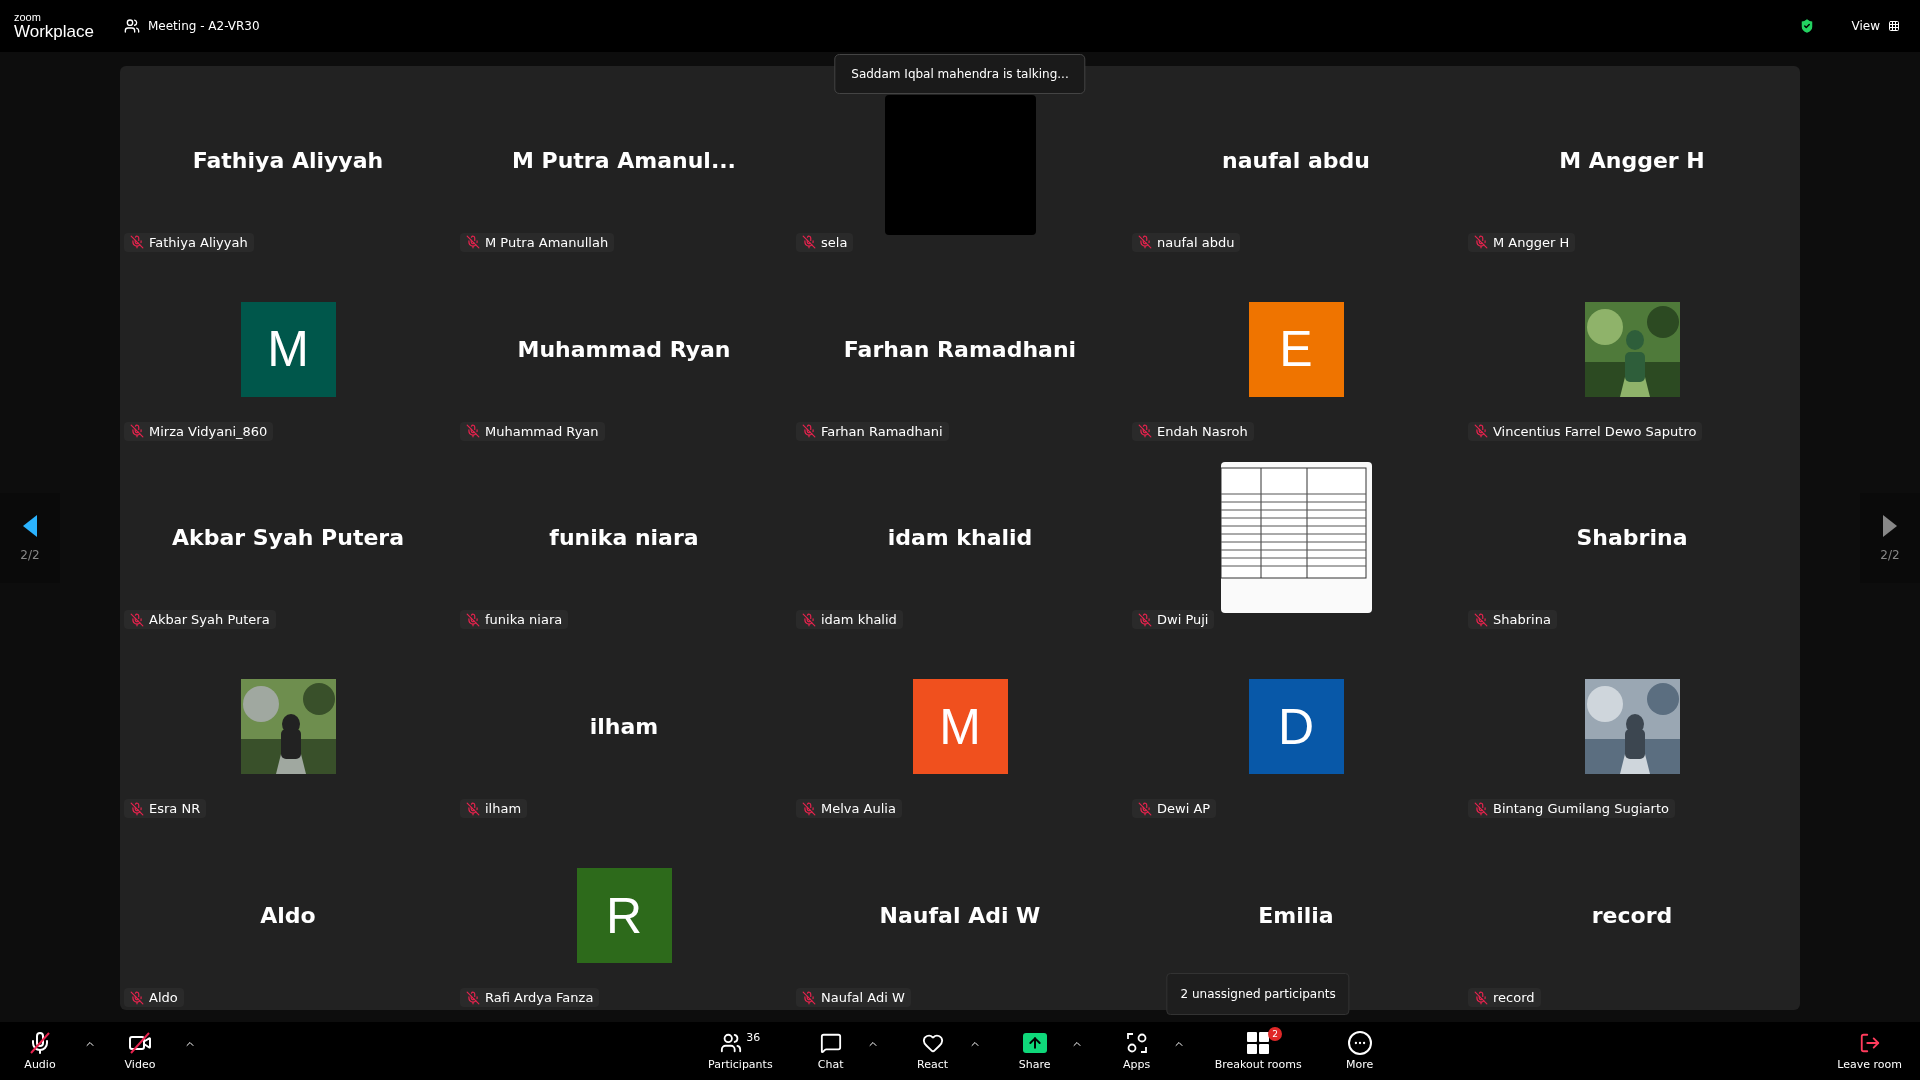 Image resolution: width=1920 pixels, height=1080 pixels. What do you see at coordinates (863, 997) in the screenshot?
I see `participant-label: Naufal Adi W` at bounding box center [863, 997].